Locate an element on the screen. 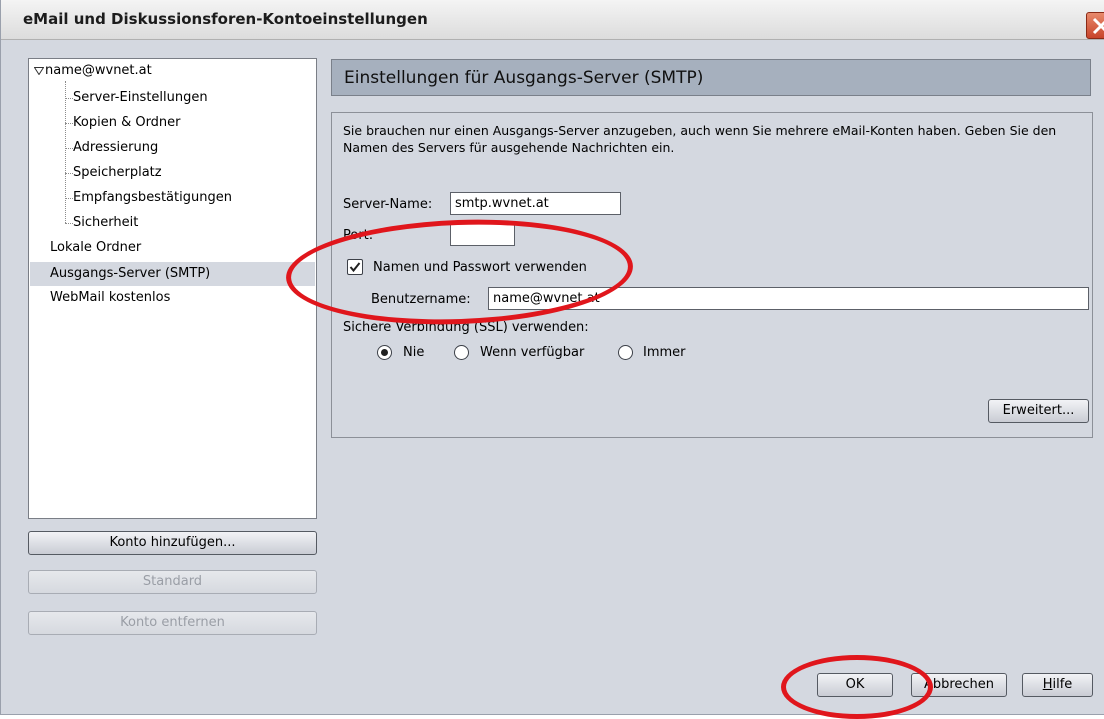 Image resolution: width=1104 pixels, height=719 pixels. tree-item-webmail: WebMail kostenlos is located at coordinates (110, 298).